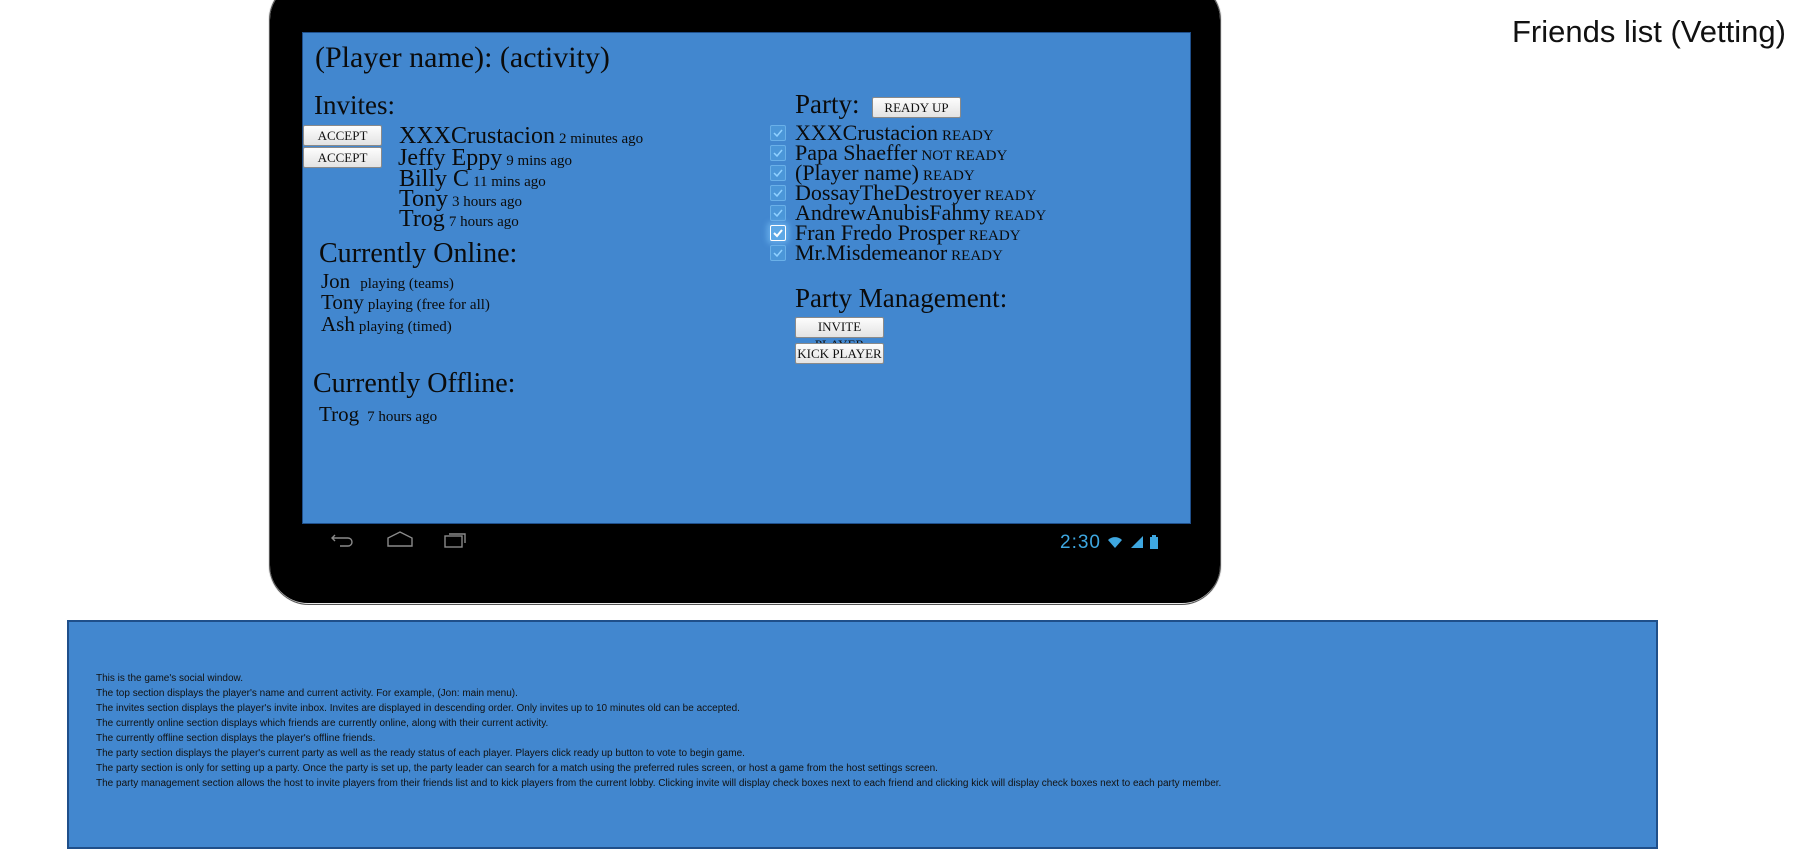 The width and height of the screenshot is (1805, 859). I want to click on note-line: This is the game's social window., so click(169, 678).